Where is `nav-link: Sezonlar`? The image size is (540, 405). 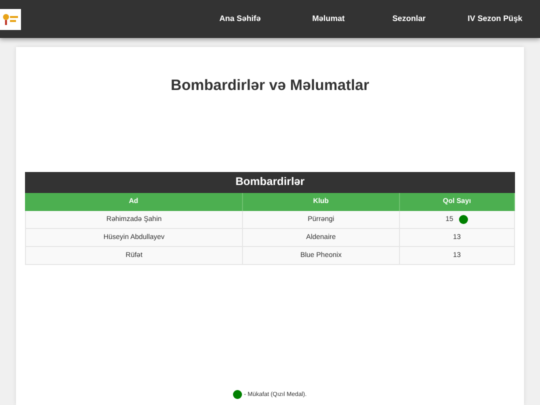 nav-link: Sezonlar is located at coordinates (409, 19).